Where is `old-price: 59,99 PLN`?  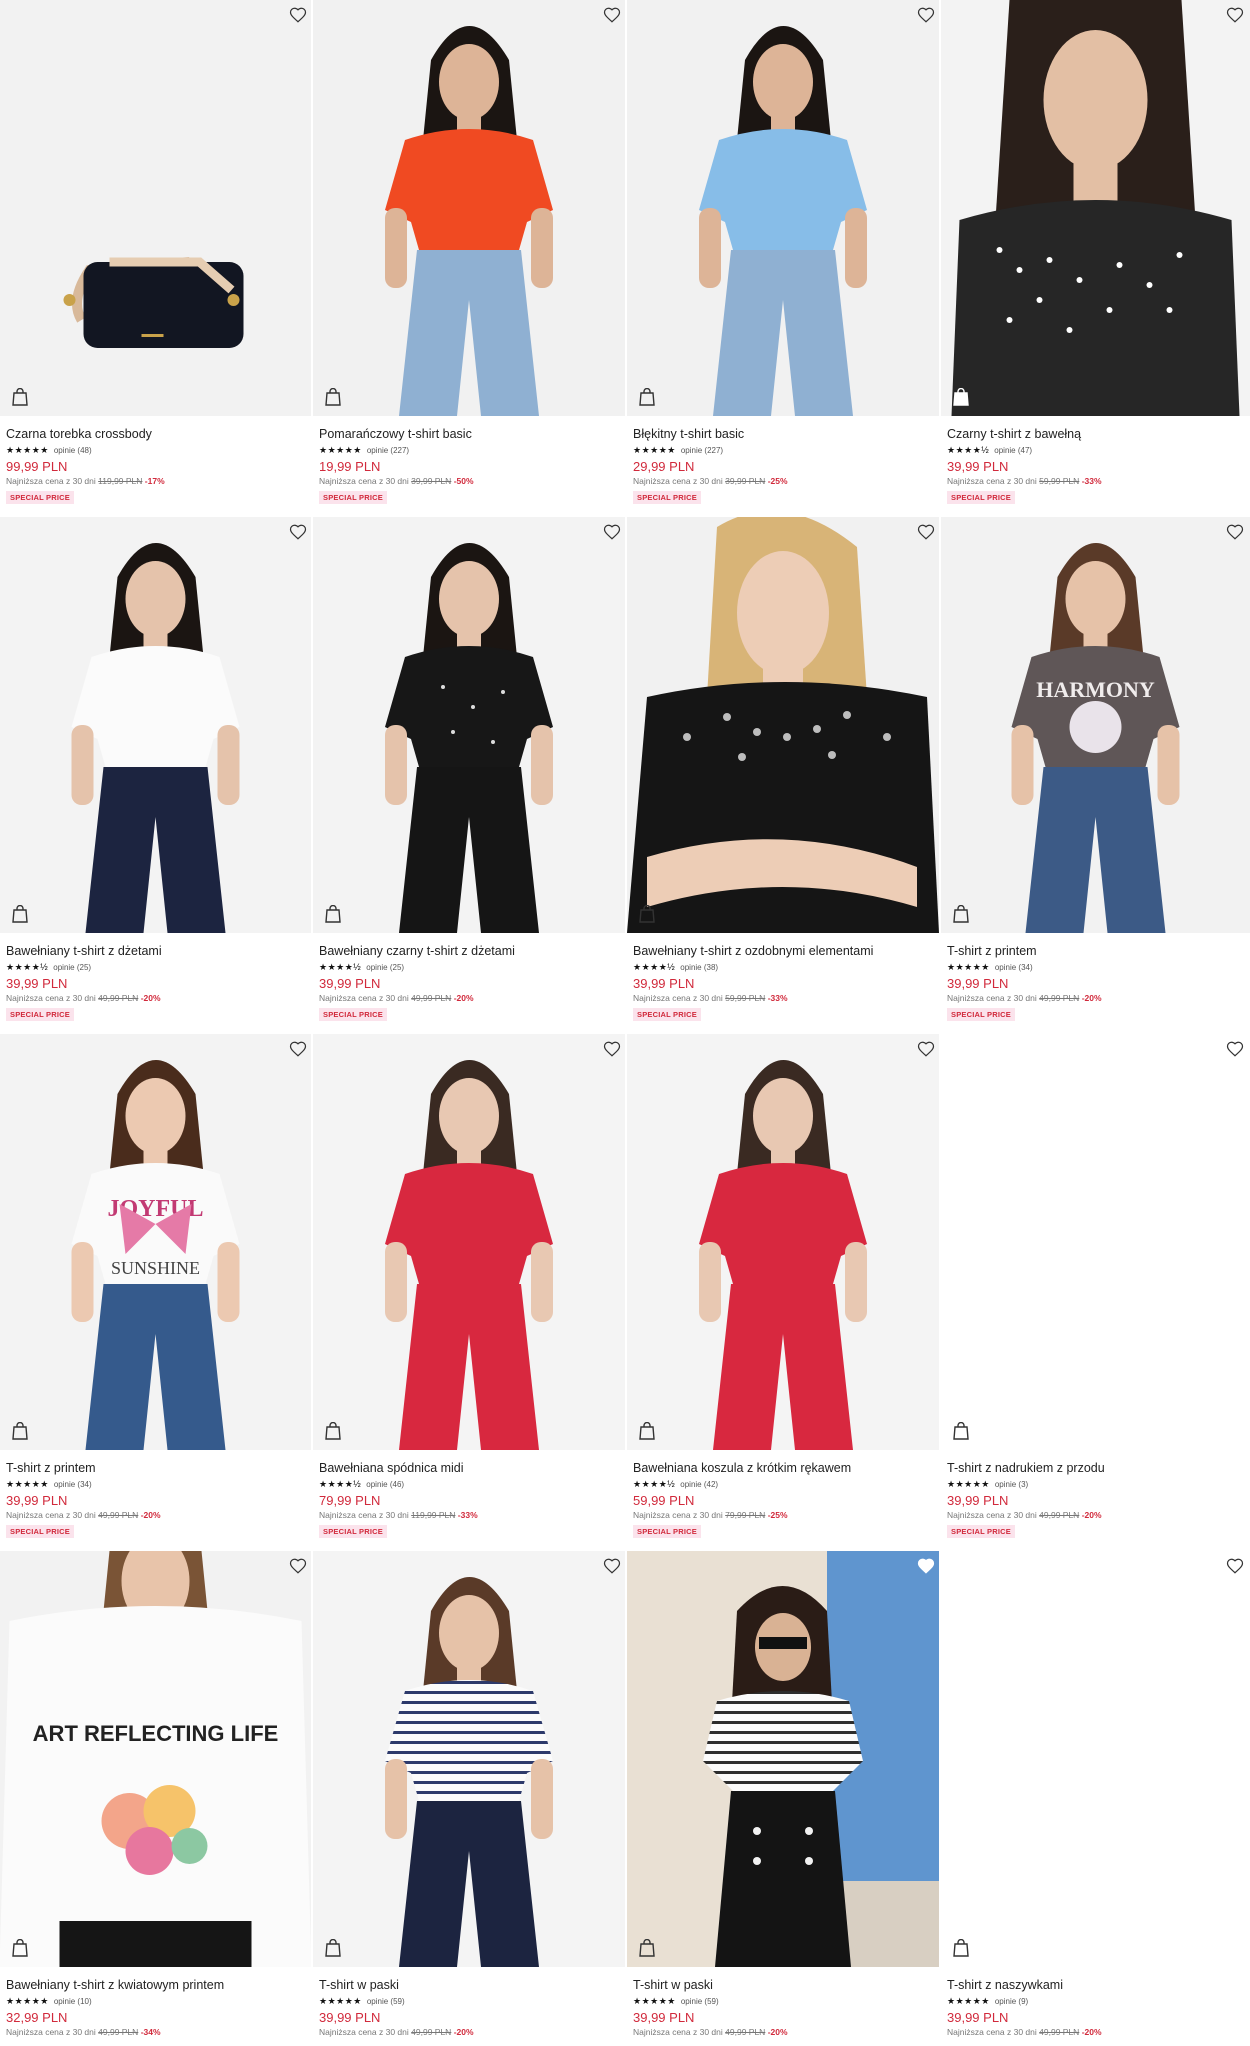 old-price: 59,99 PLN is located at coordinates (1059, 481).